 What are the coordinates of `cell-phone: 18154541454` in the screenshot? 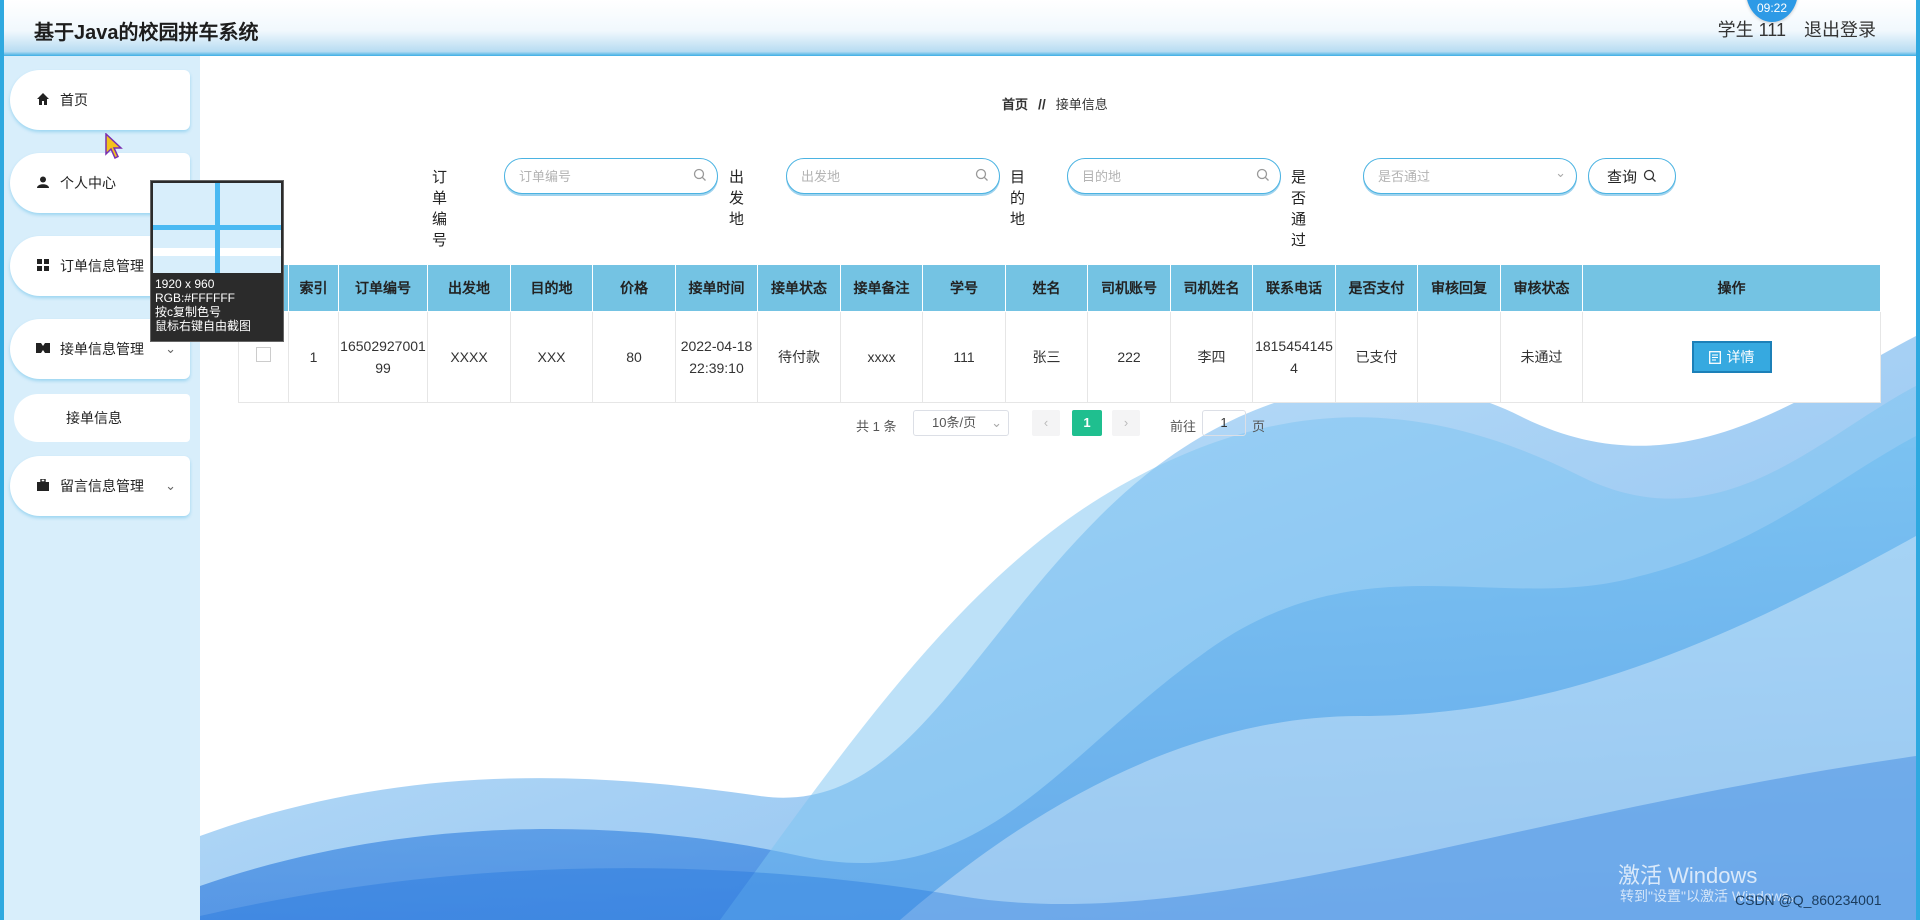 It's located at (1294, 357).